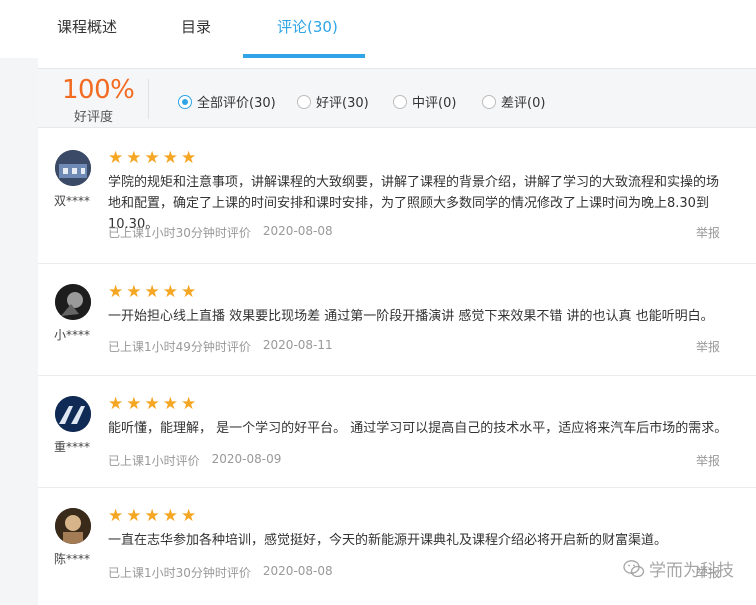 The image size is (756, 605). Describe the element at coordinates (72, 201) in the screenshot. I see `reviewer-name: 双****` at that location.